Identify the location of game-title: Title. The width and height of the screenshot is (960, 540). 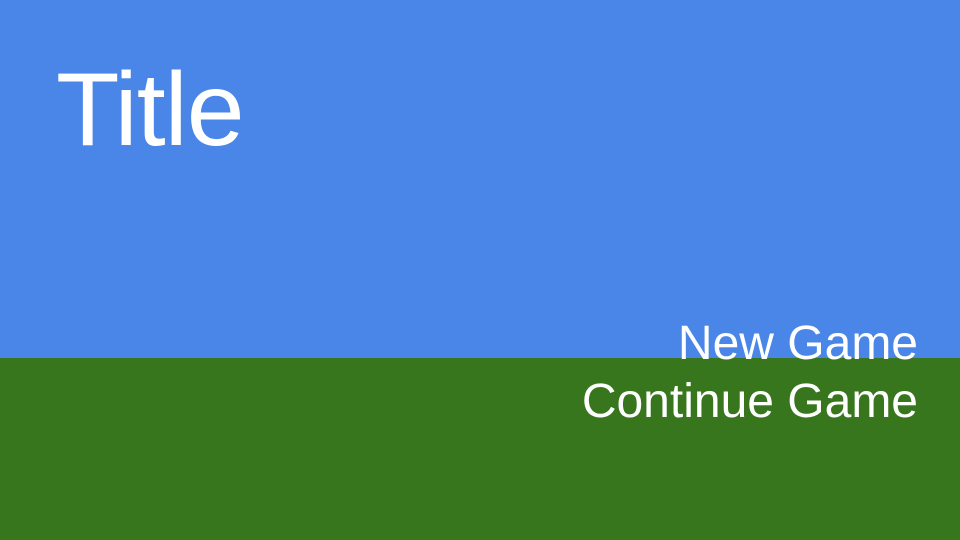
(150, 110).